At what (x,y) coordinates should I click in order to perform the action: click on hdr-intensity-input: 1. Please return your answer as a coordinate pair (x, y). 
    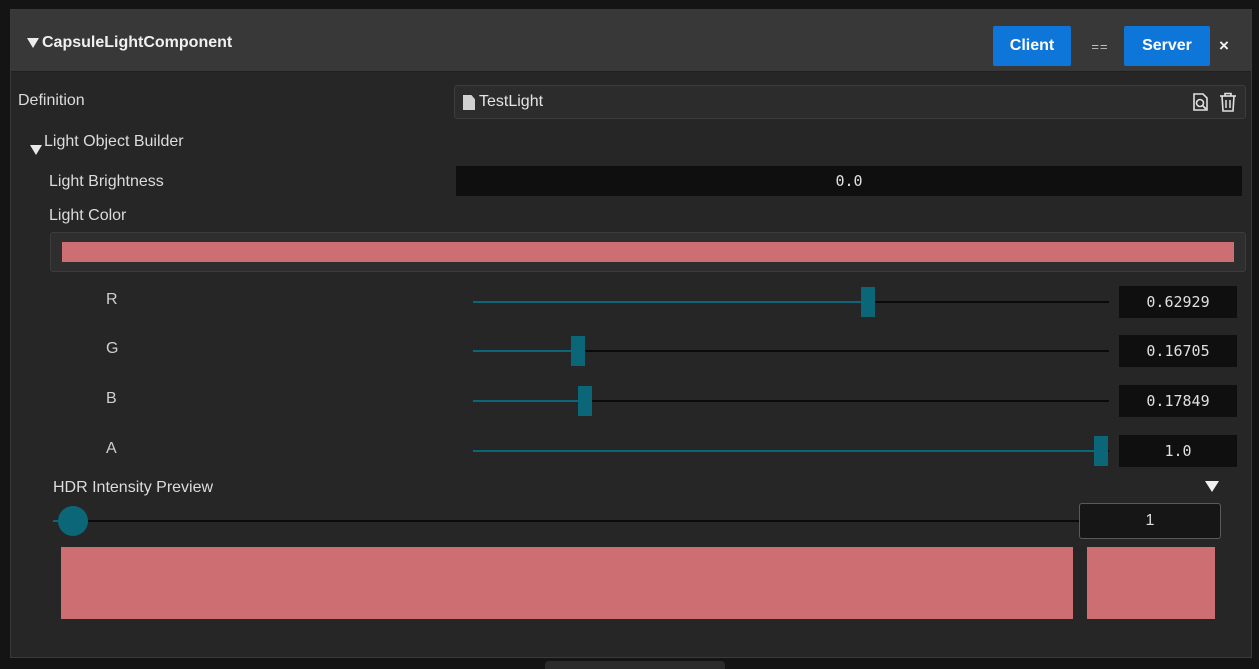
    Looking at the image, I should click on (1150, 521).